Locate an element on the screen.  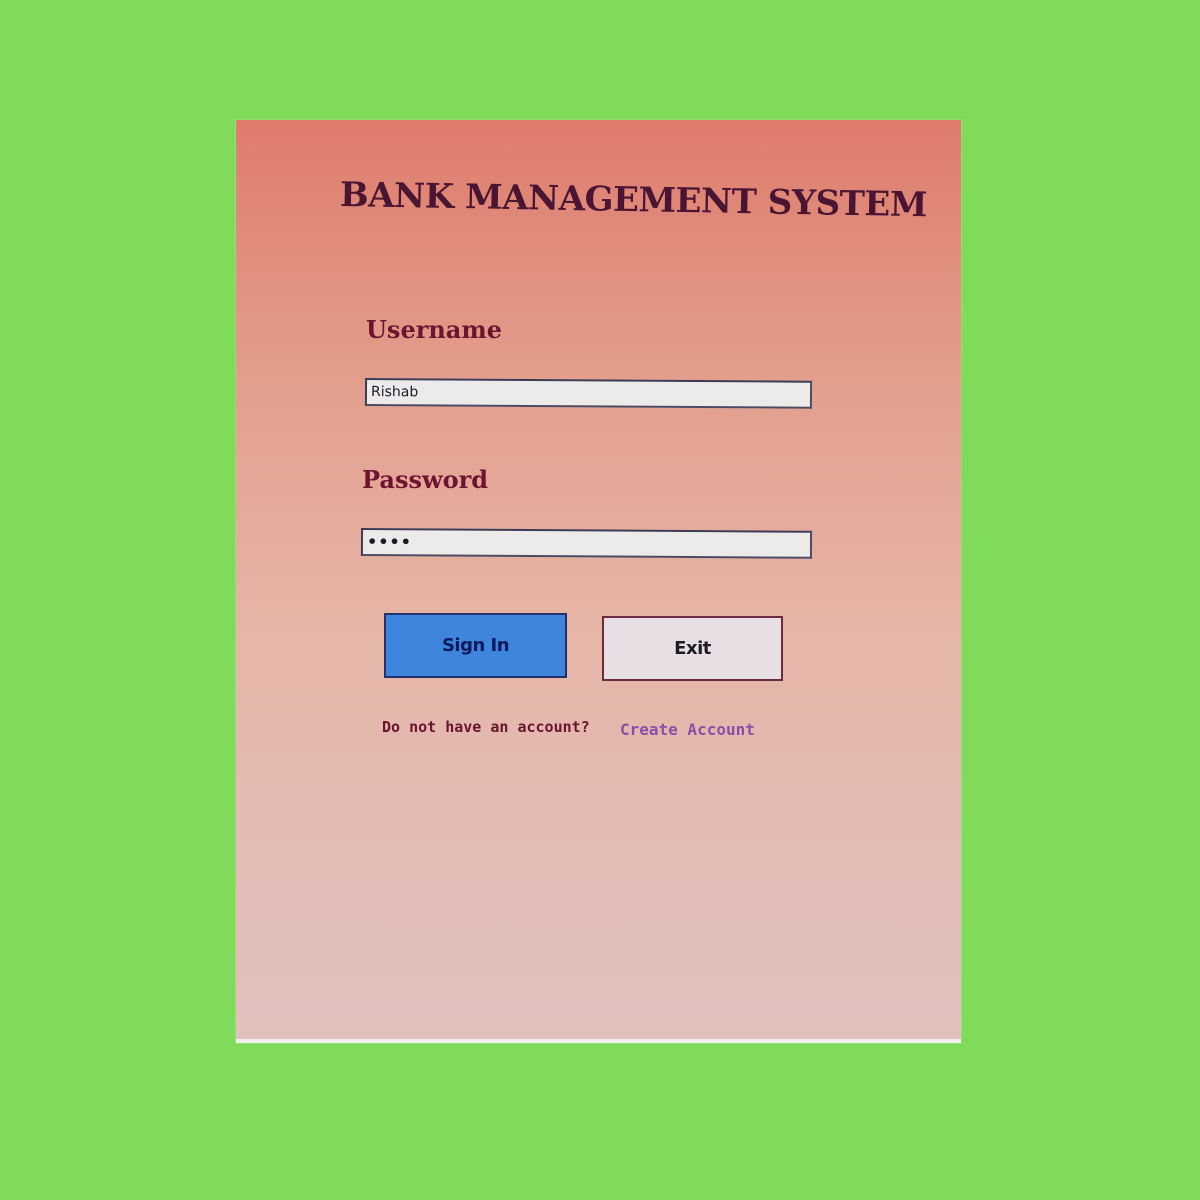
password-input: •••• is located at coordinates (586, 543).